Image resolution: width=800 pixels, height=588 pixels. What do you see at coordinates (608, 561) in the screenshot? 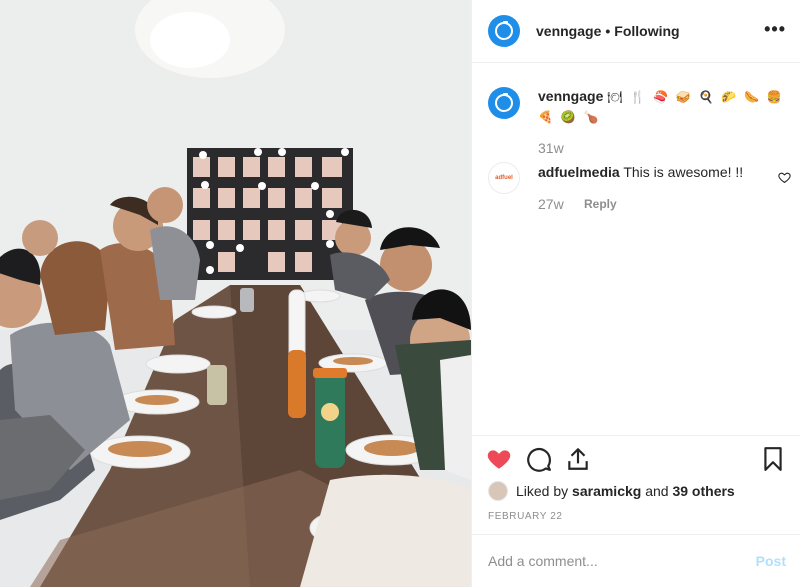
I see `add-comment-input` at bounding box center [608, 561].